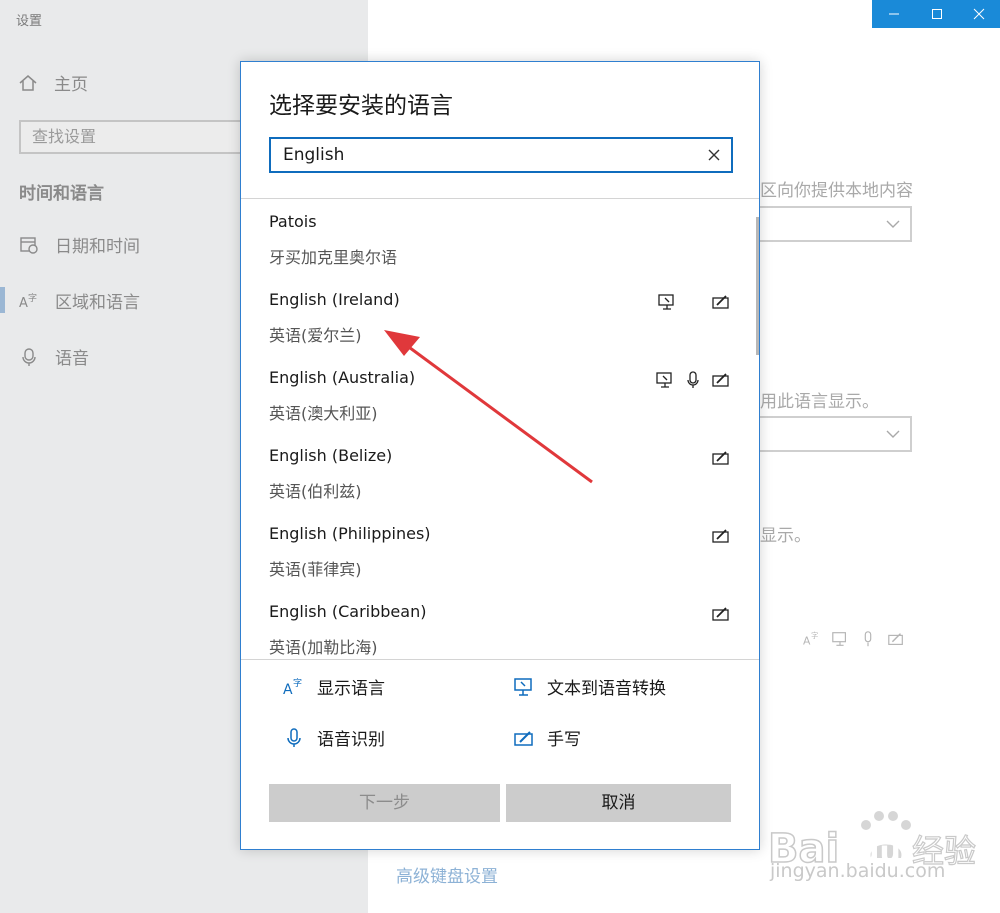 This screenshot has height=913, width=1000. What do you see at coordinates (785, 536) in the screenshot?
I see `bg-display-text: 显示。` at bounding box center [785, 536].